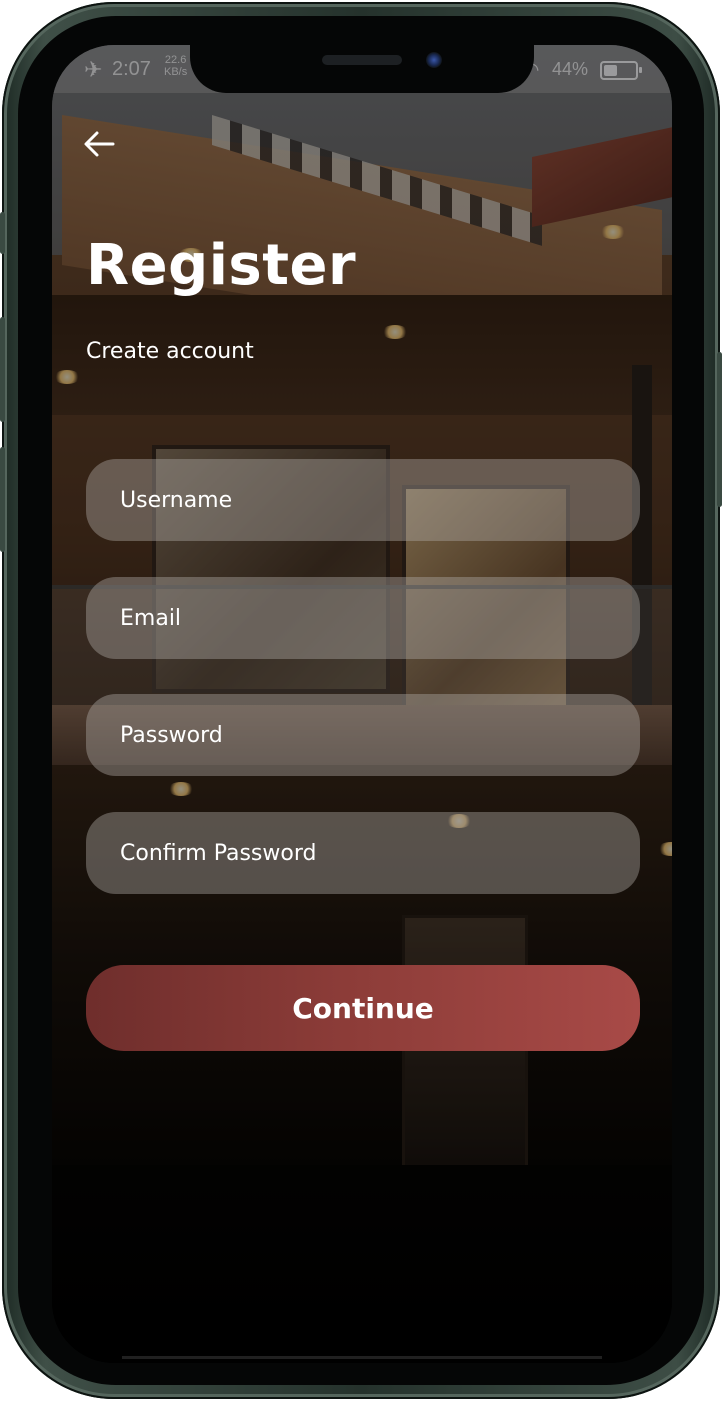 Image resolution: width=722 pixels, height=1401 pixels. I want to click on page-subtitle: Create account, so click(170, 351).